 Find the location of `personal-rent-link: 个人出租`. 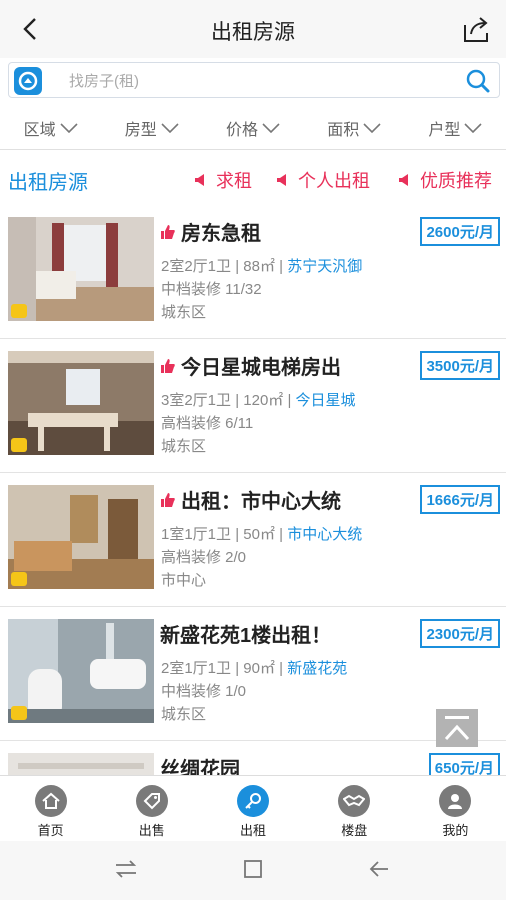

personal-rent-link: 个人出租 is located at coordinates (323, 180).